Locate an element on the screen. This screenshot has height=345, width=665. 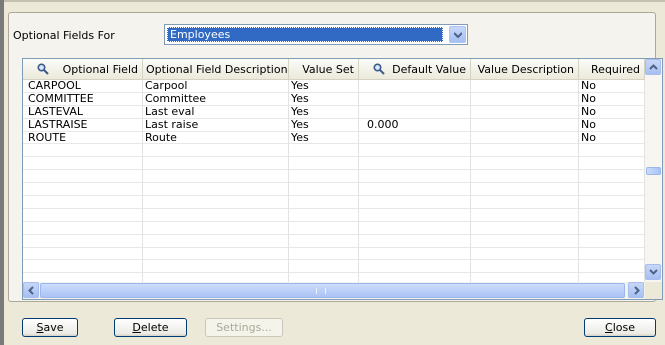
table-cell: CARPOOL is located at coordinates (83, 86).